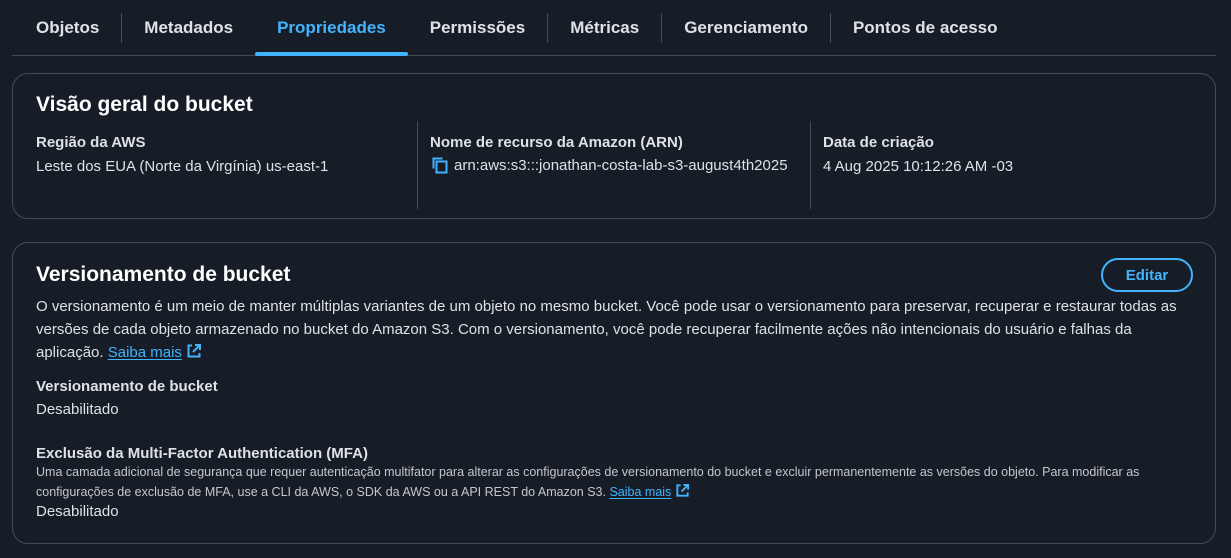 The image size is (1231, 558). Describe the element at coordinates (66, 28) in the screenshot. I see `tab-objetos: Objetos` at that location.